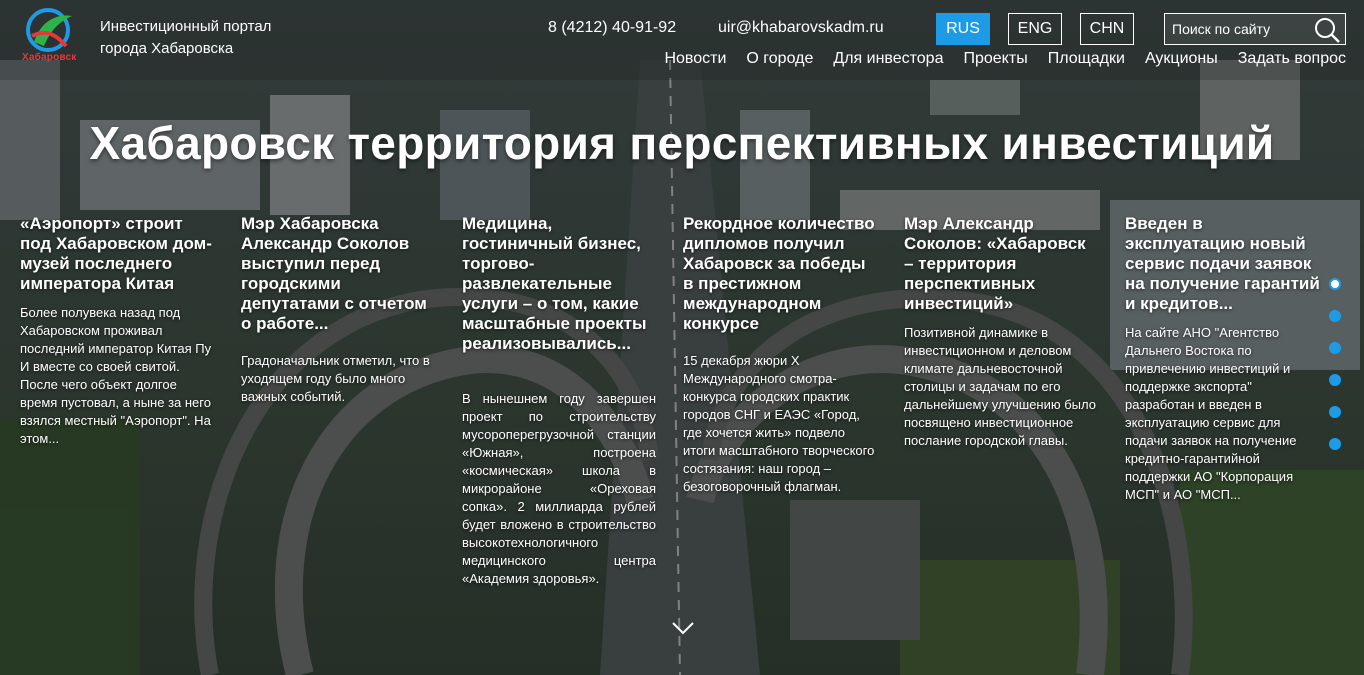 This screenshot has width=1364, height=675. I want to click on lang-eng-button: ENG, so click(1035, 29).